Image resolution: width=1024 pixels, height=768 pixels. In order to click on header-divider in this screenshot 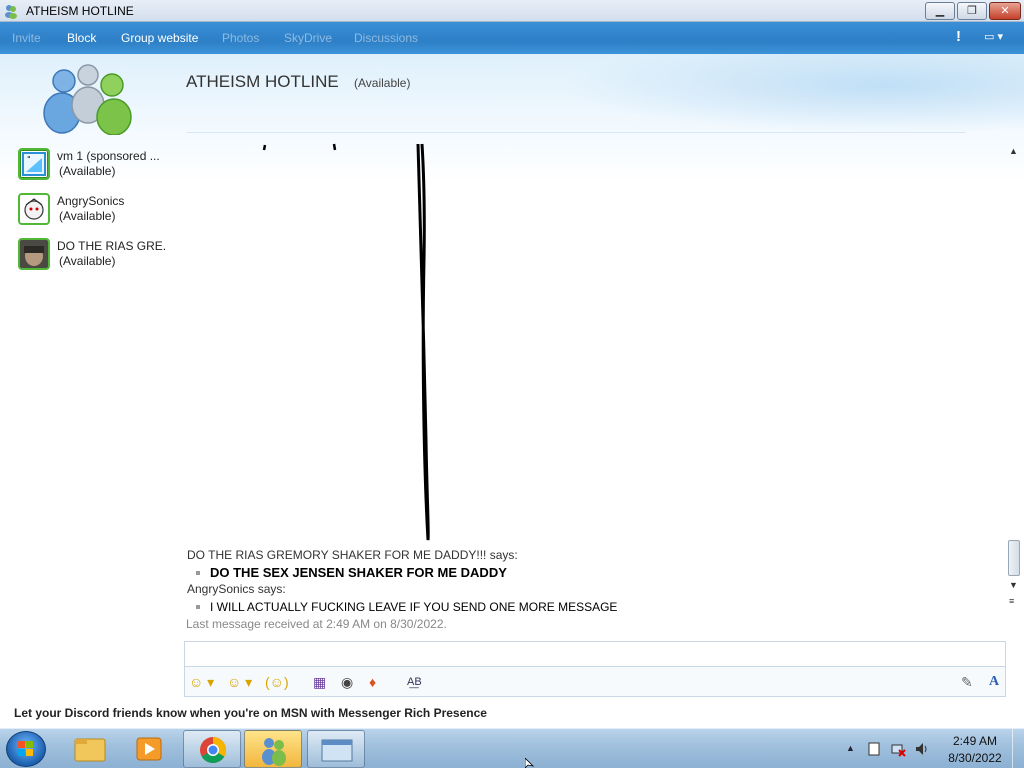, I will do `click(576, 132)`.